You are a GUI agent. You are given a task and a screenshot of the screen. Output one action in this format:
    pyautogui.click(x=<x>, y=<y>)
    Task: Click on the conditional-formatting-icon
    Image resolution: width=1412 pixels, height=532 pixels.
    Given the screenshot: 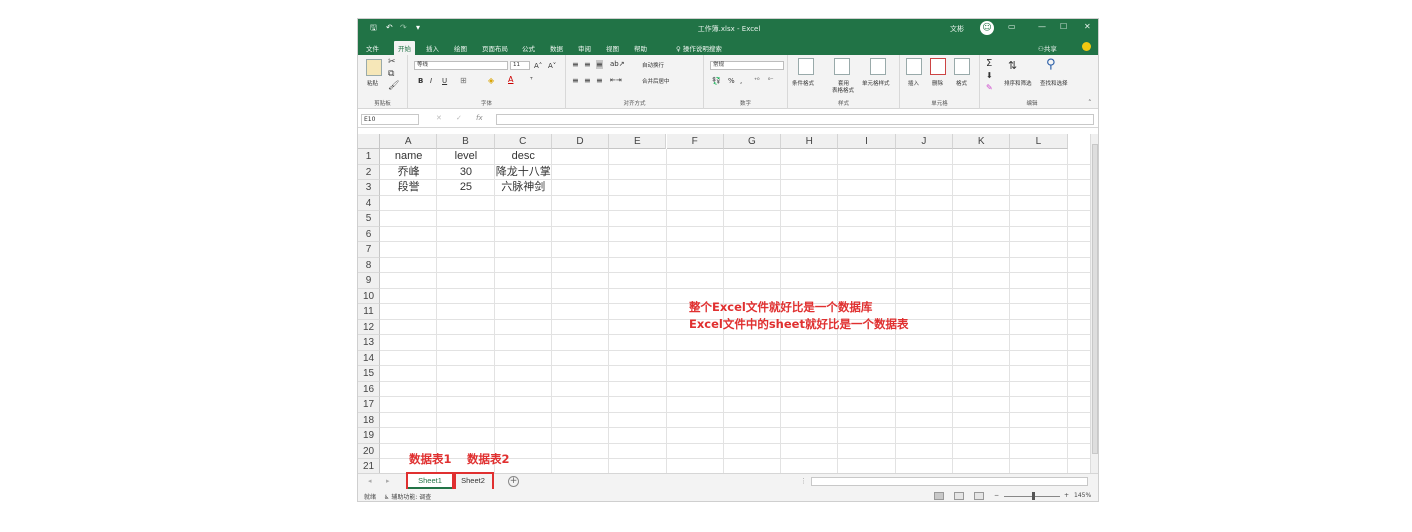 What is the action you would take?
    pyautogui.click(x=806, y=66)
    